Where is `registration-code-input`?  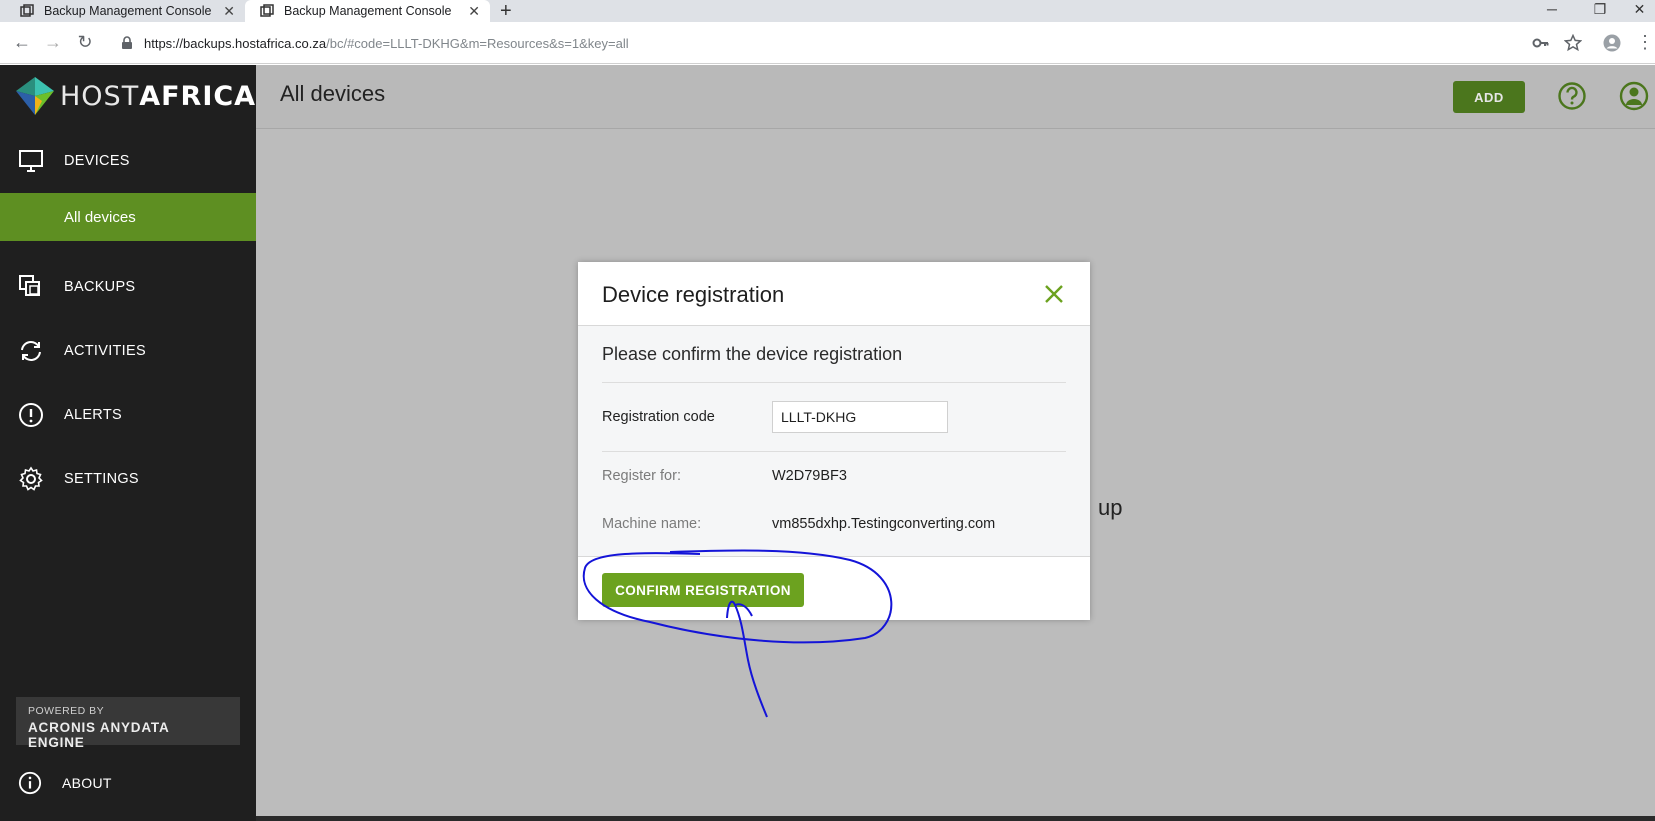 registration-code-input is located at coordinates (860, 417).